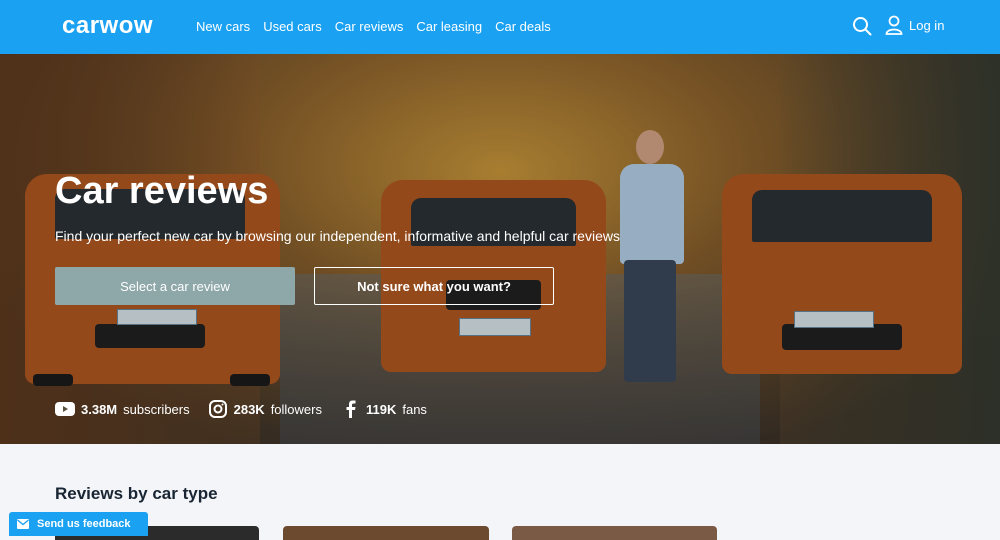 Image resolution: width=1000 pixels, height=540 pixels. Describe the element at coordinates (217, 409) in the screenshot. I see `instagram-icon` at that location.